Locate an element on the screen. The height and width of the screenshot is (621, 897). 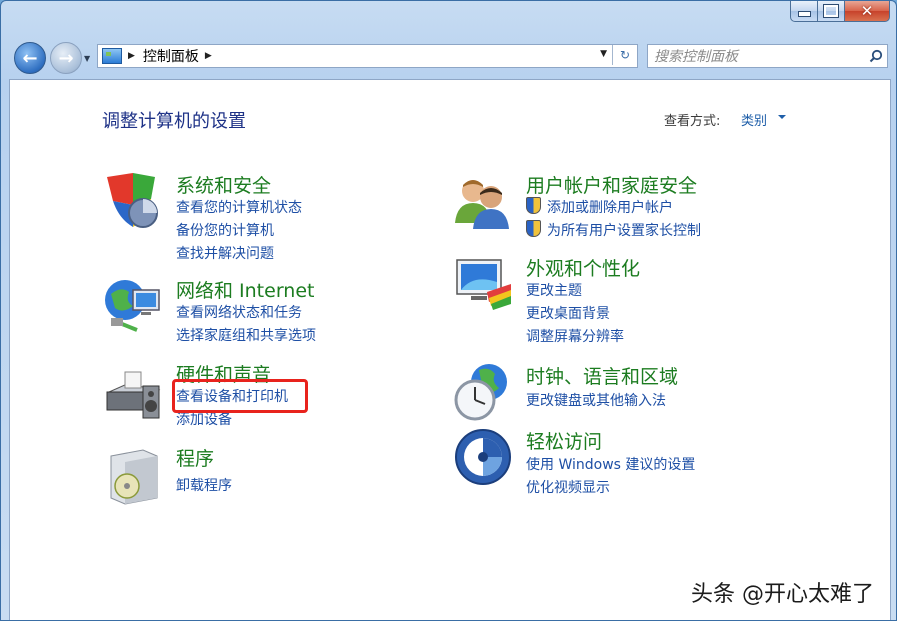
minimize-icon is located at coordinates (804, 14).